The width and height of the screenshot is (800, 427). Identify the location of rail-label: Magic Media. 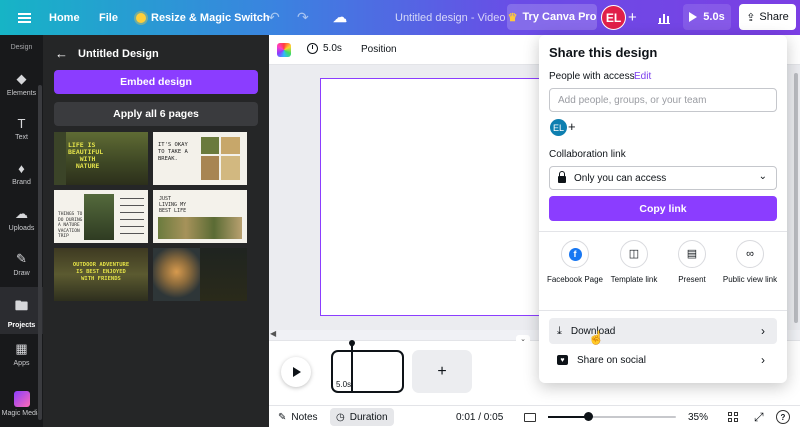
(21, 413).